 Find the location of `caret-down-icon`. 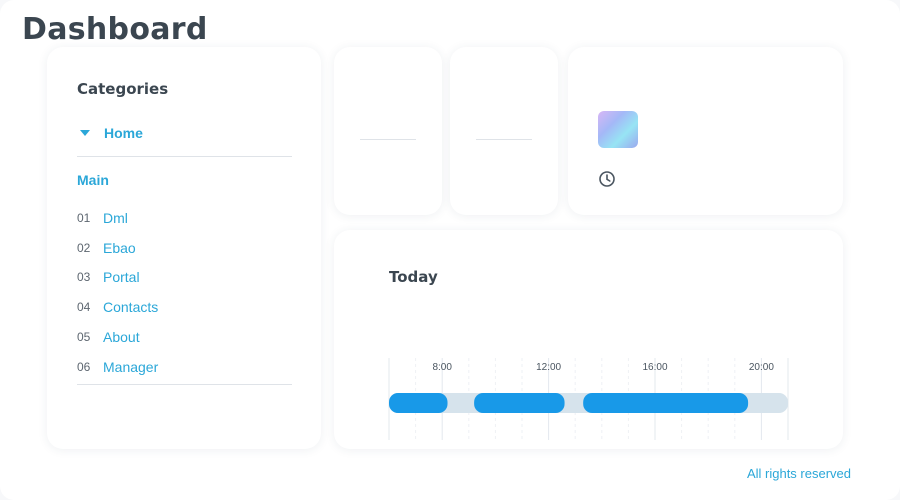

caret-down-icon is located at coordinates (85, 133).